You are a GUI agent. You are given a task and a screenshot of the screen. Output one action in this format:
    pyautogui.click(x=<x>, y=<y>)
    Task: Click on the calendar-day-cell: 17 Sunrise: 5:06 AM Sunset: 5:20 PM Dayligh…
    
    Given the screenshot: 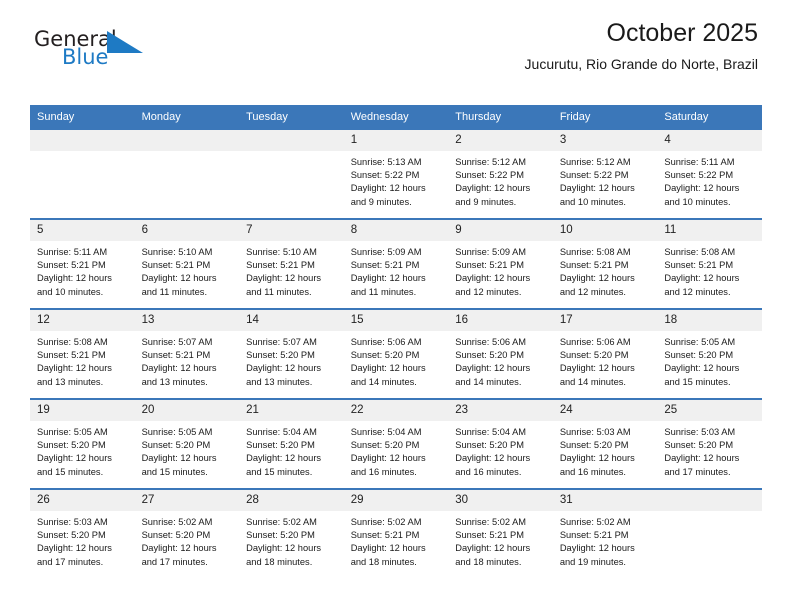 What is the action you would take?
    pyautogui.click(x=605, y=353)
    